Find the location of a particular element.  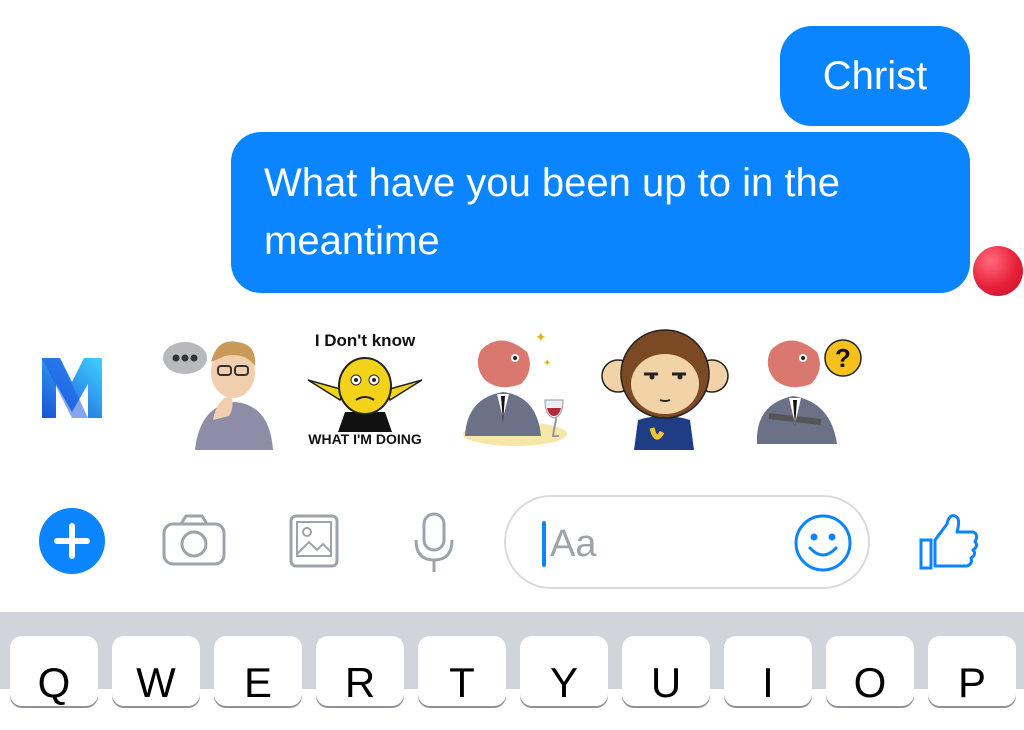

read-receipt-avatar is located at coordinates (998, 271).